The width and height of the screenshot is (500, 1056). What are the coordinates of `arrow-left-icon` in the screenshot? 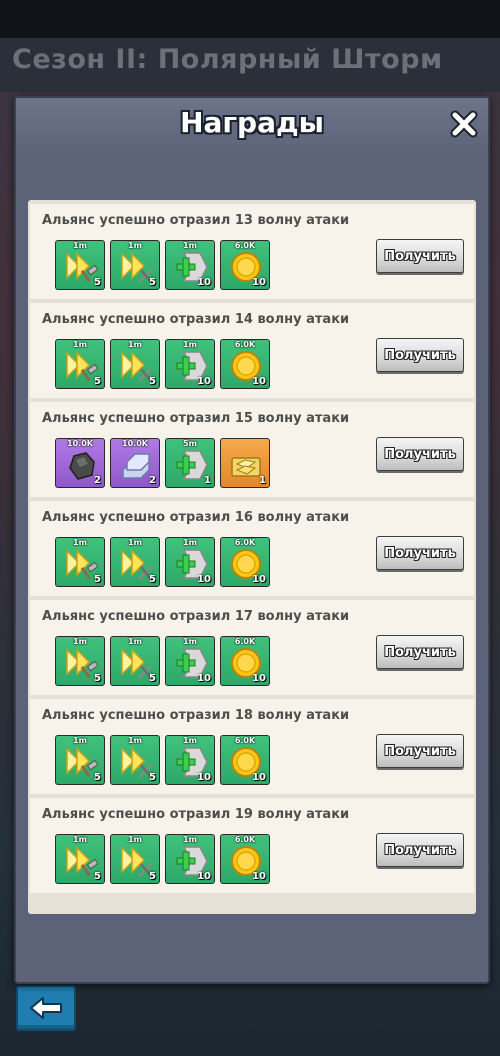 It's located at (46, 1008).